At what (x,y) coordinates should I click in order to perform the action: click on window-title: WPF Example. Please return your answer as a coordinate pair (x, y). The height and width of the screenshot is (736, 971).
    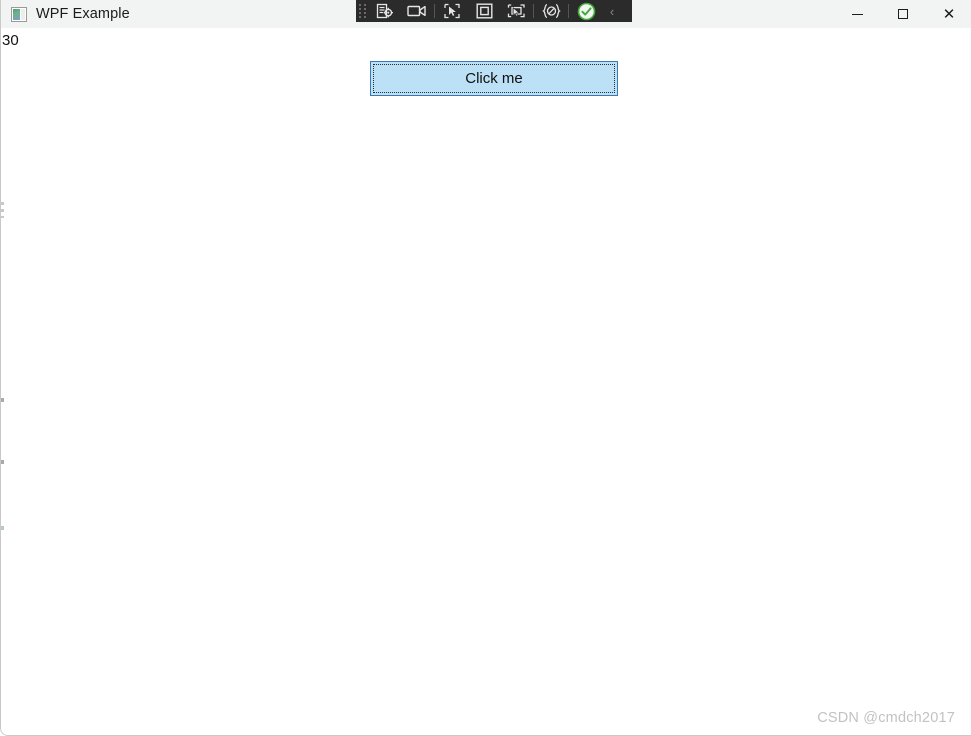
    Looking at the image, I should click on (83, 14).